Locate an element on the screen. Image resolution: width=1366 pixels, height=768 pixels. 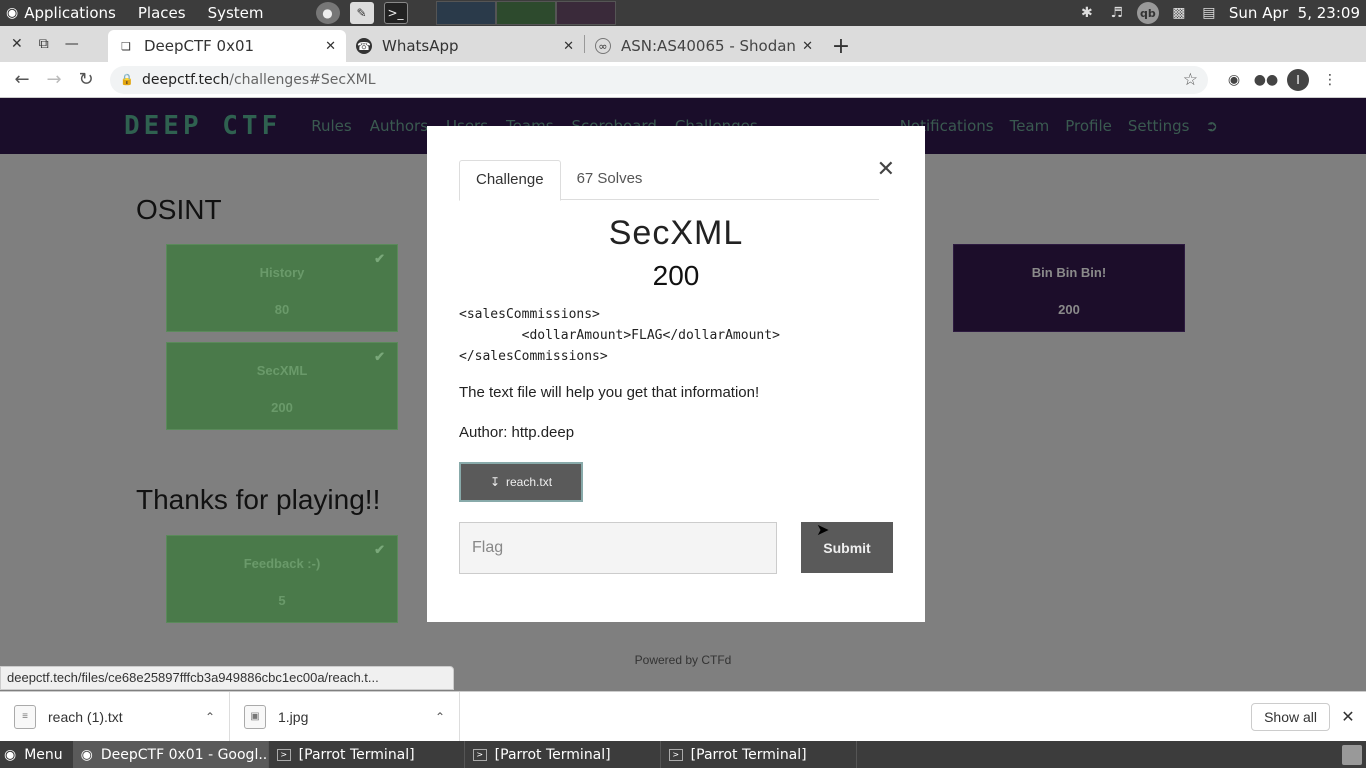
powered-by-footer: Powered by CTFd is located at coordinates (683, 660).